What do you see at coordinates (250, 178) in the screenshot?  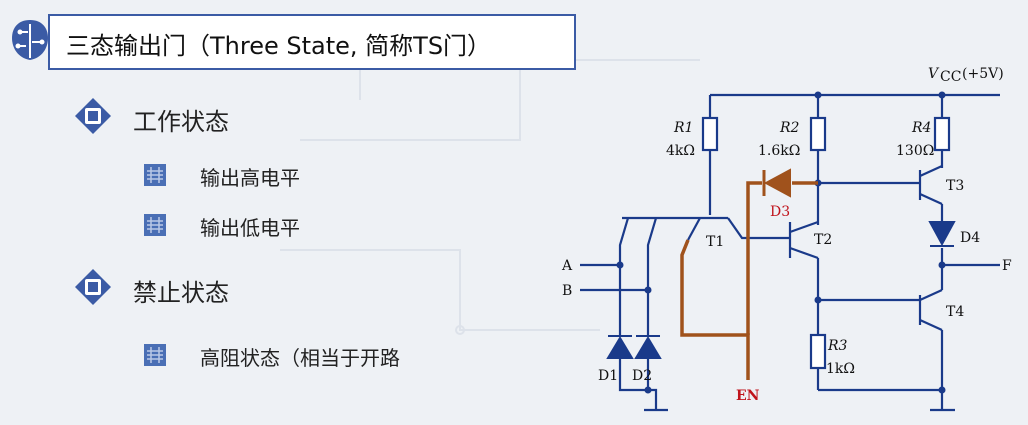 I see `item-high-output: 输出高电平` at bounding box center [250, 178].